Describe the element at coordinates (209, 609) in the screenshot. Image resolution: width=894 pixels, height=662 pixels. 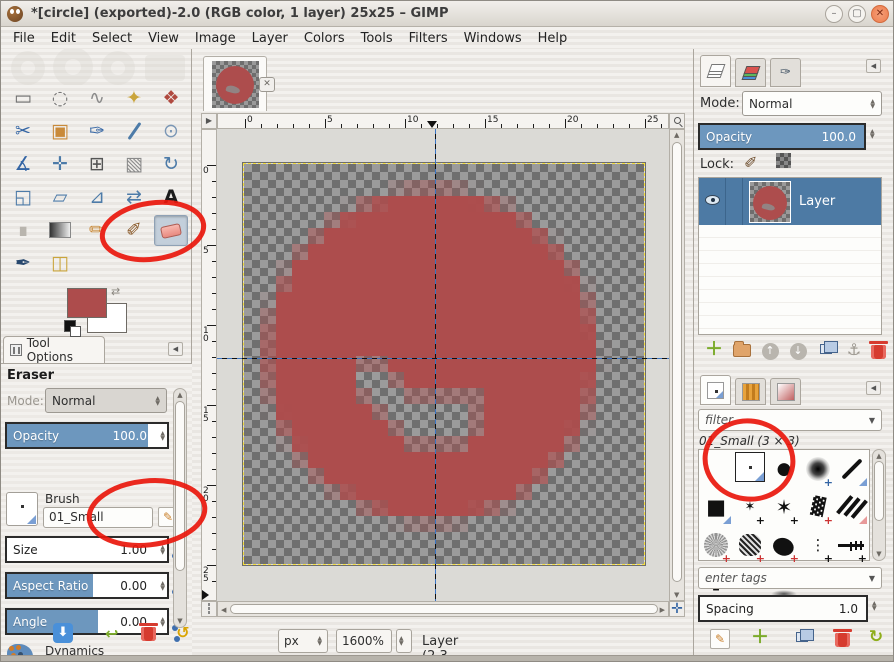
I see `quick-mask-toggle-icon` at that location.